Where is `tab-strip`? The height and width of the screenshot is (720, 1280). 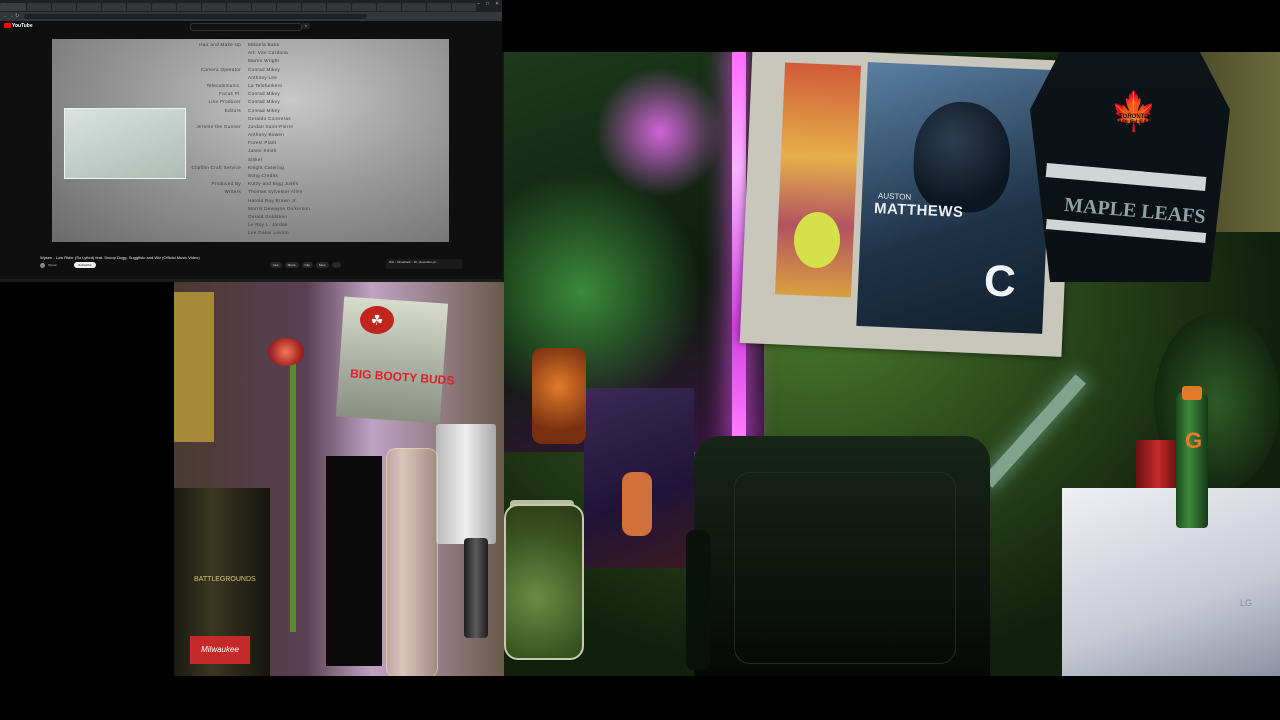 tab-strip is located at coordinates (251, 6).